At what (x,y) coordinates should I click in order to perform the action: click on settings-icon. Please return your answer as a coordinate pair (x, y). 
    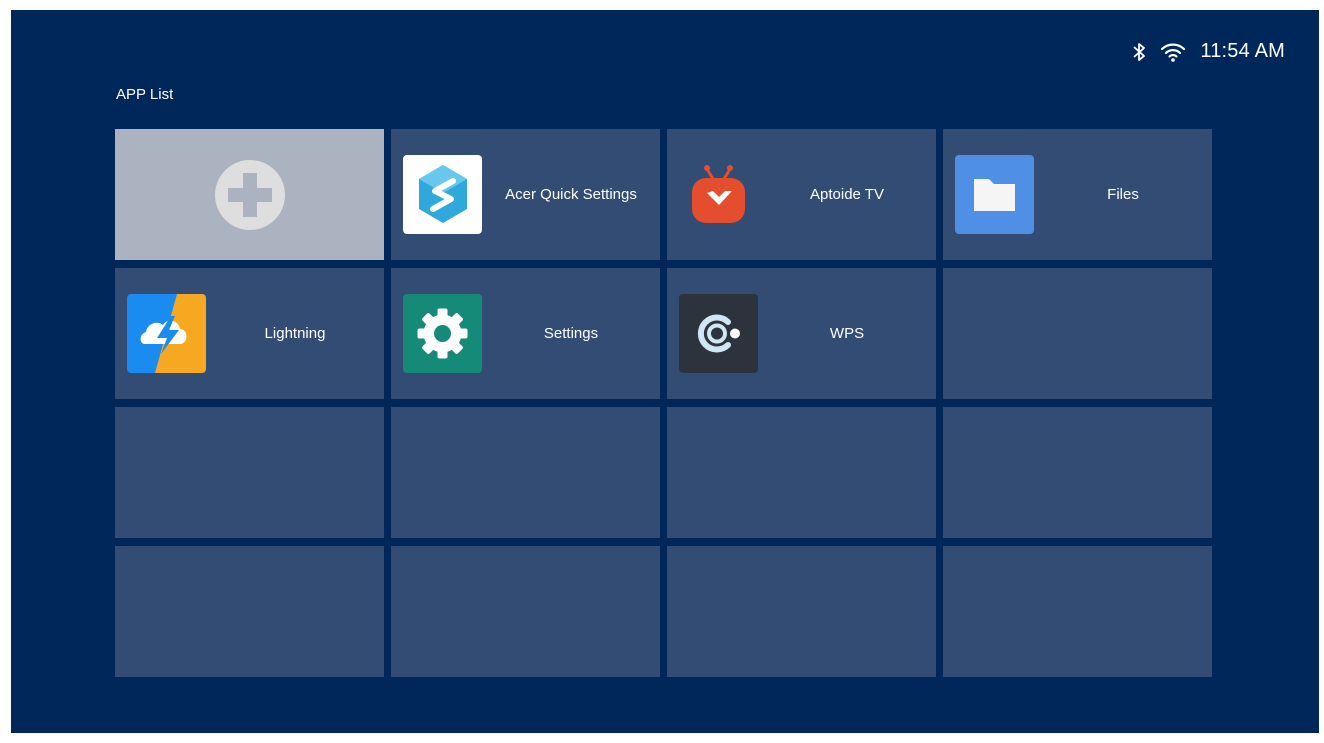
    Looking at the image, I should click on (442, 333).